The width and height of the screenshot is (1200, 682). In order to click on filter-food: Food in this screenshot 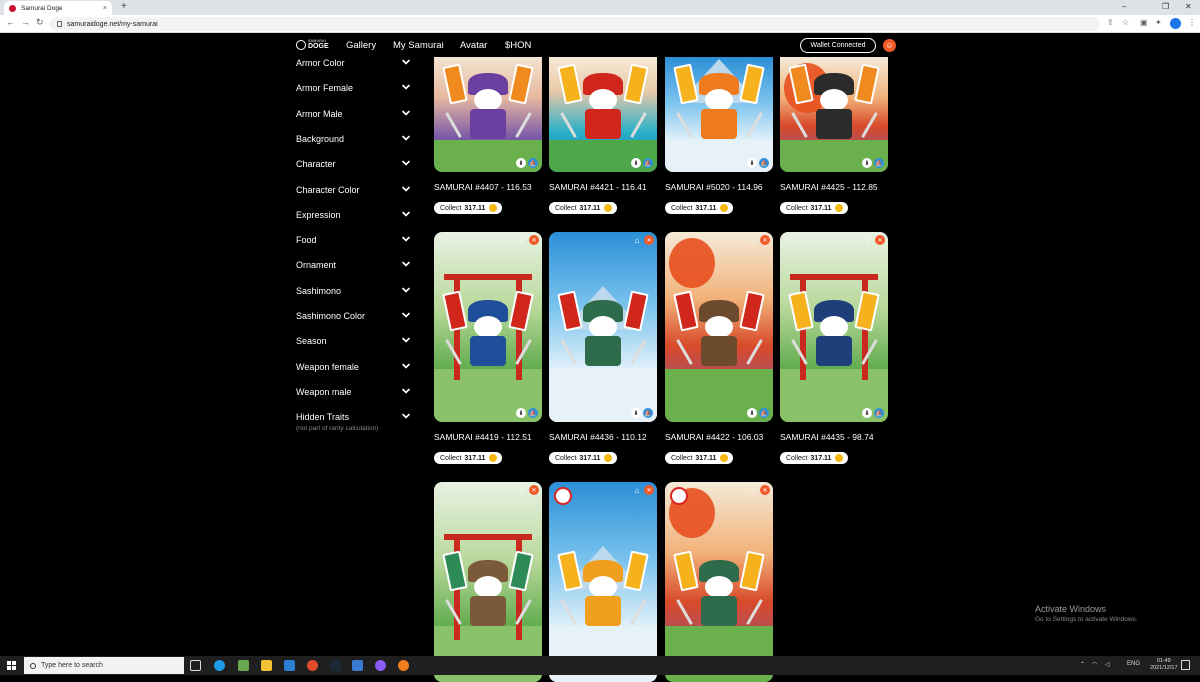, I will do `click(353, 240)`.